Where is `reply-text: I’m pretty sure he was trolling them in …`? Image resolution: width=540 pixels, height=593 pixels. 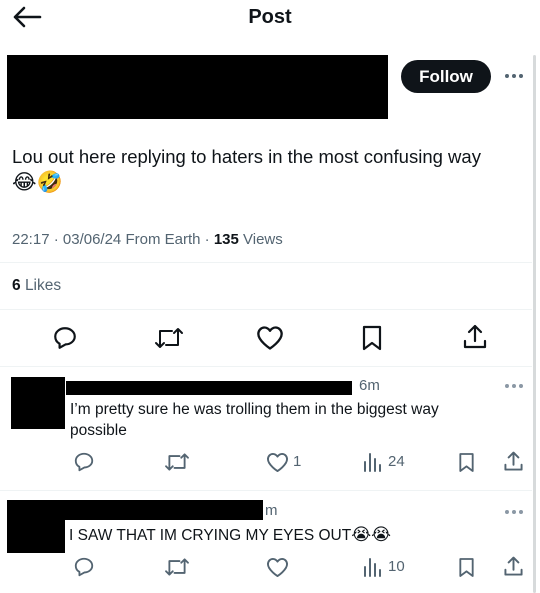 reply-text: I’m pretty sure he was trolling them in … is located at coordinates (297, 420).